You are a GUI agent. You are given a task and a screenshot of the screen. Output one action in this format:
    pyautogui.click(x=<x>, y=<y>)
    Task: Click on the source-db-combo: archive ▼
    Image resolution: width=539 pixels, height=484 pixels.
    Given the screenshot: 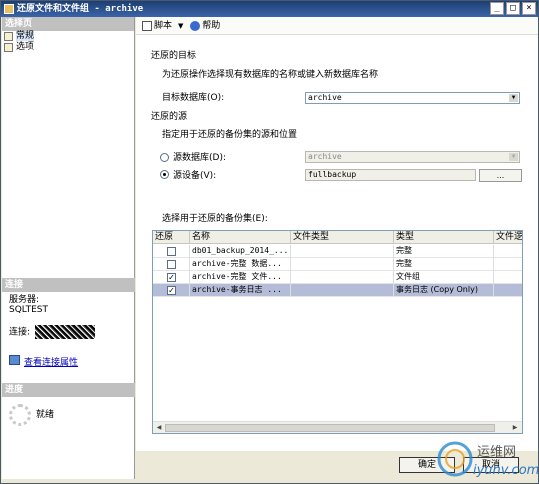 What is the action you would take?
    pyautogui.click(x=412, y=157)
    